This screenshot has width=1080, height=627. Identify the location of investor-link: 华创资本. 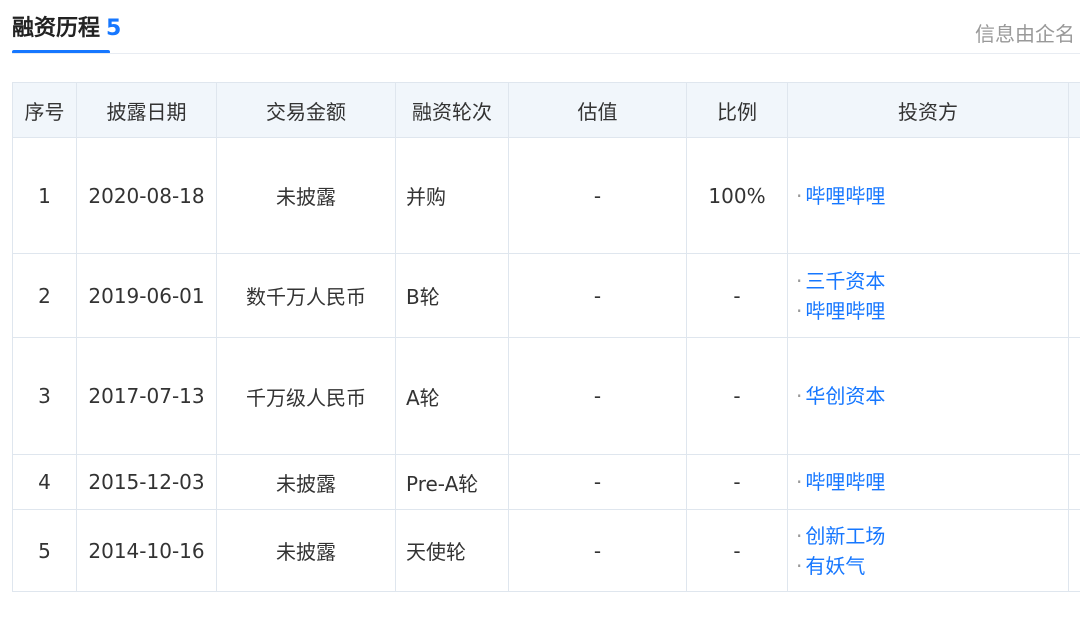
(845, 396).